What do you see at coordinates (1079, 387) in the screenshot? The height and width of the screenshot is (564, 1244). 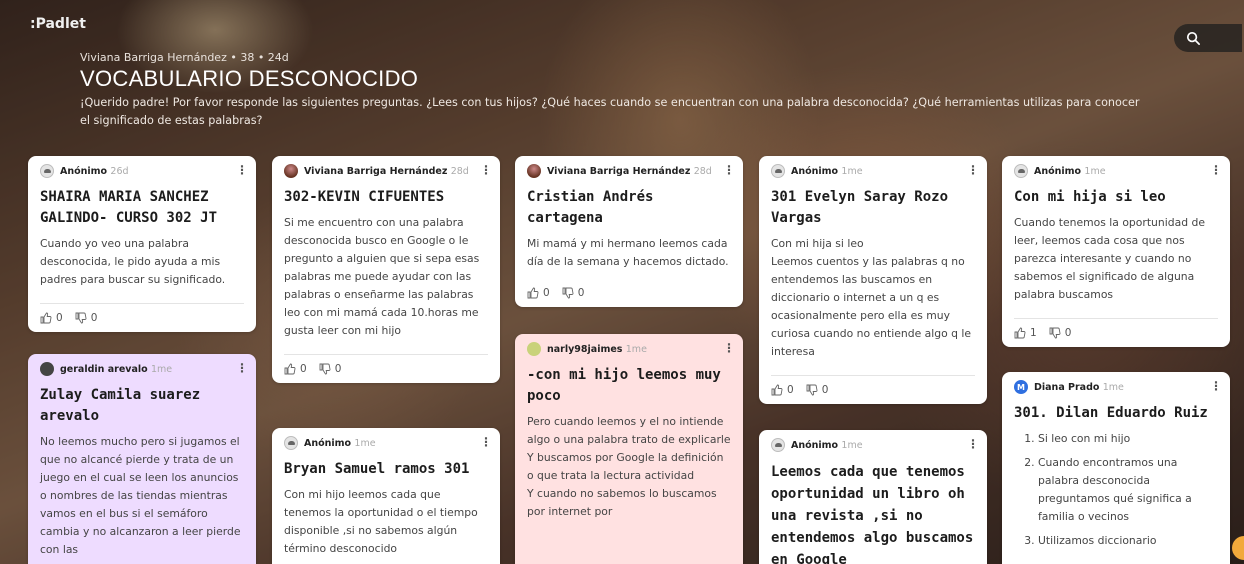 I see `post-author: Diana Prado 1me` at bounding box center [1079, 387].